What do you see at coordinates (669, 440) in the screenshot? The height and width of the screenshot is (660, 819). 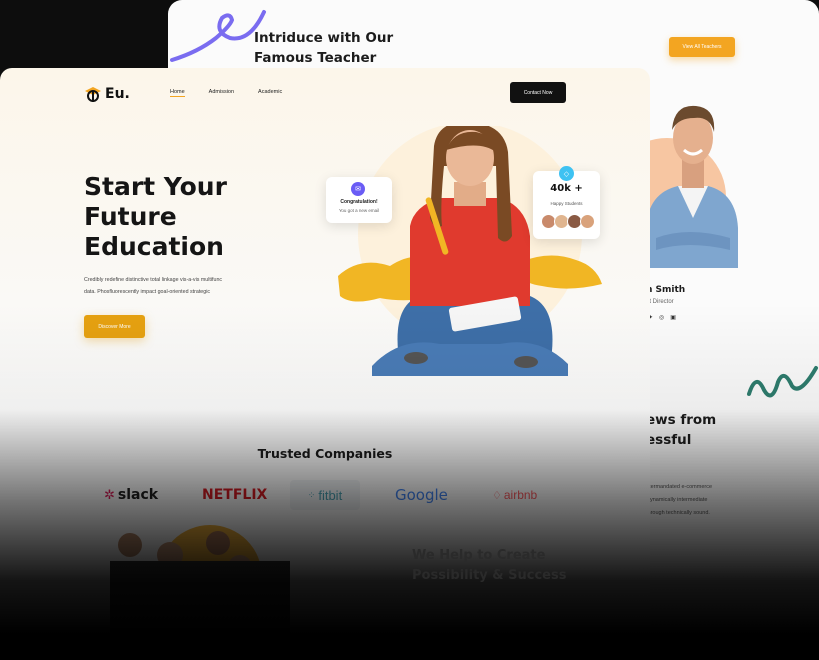 I see `success-heading-line2: essful` at bounding box center [669, 440].